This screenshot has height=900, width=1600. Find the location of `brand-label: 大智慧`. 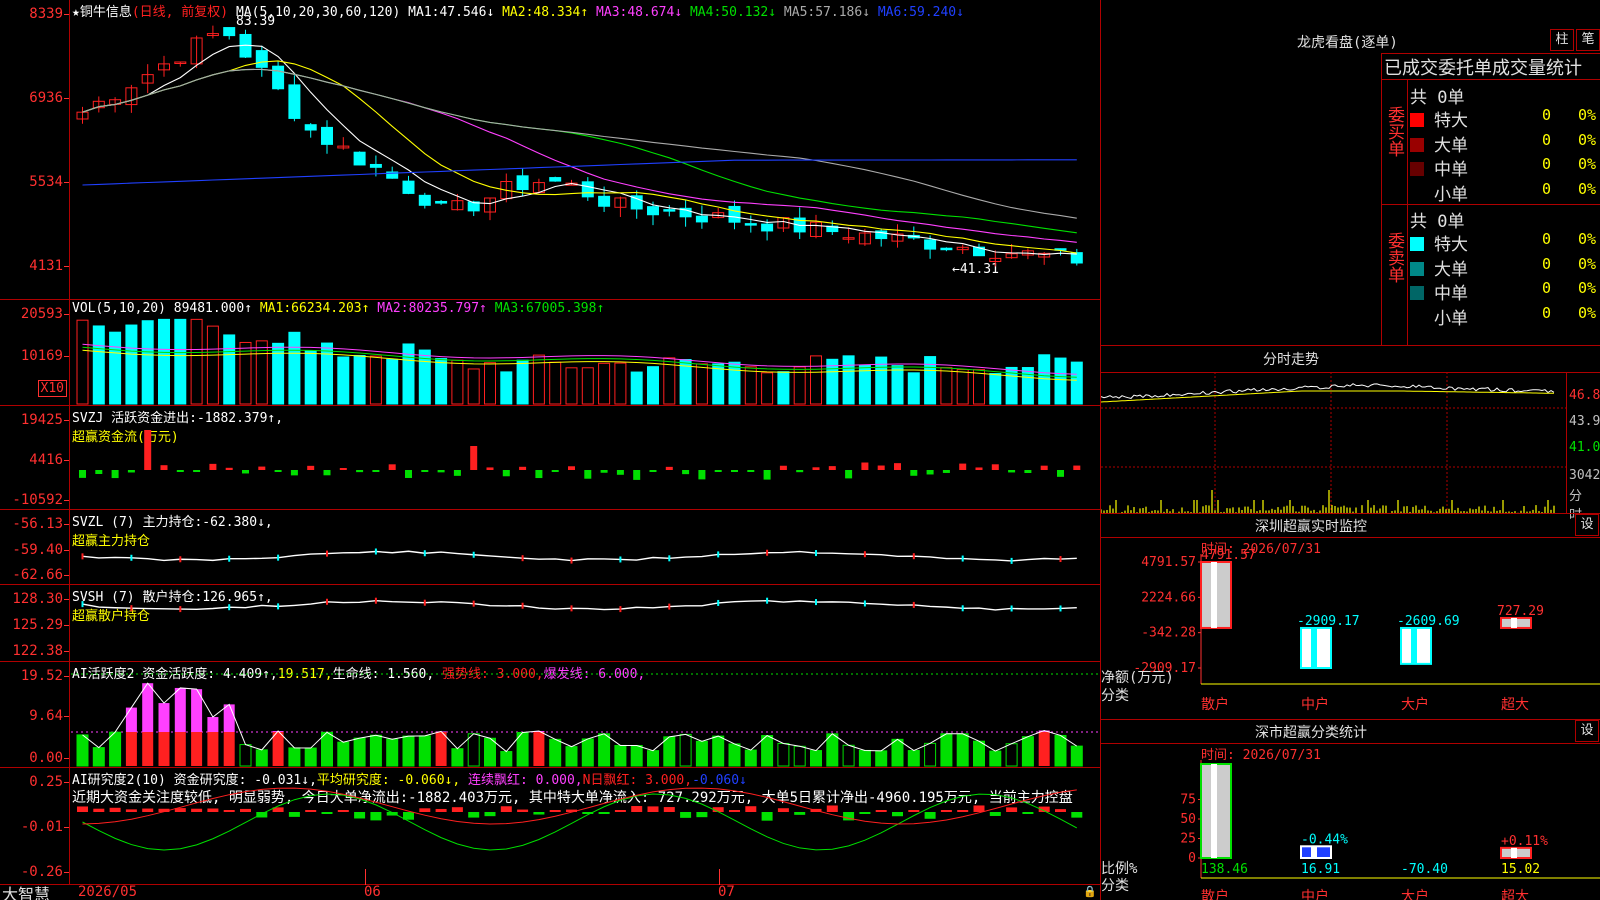

brand-label: 大智慧 is located at coordinates (26, 890).